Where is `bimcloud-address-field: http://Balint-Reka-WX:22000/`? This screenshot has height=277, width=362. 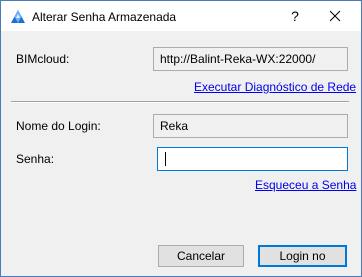 bimcloud-address-field: http://Balint-Reka-WX:22000/ is located at coordinates (250, 59).